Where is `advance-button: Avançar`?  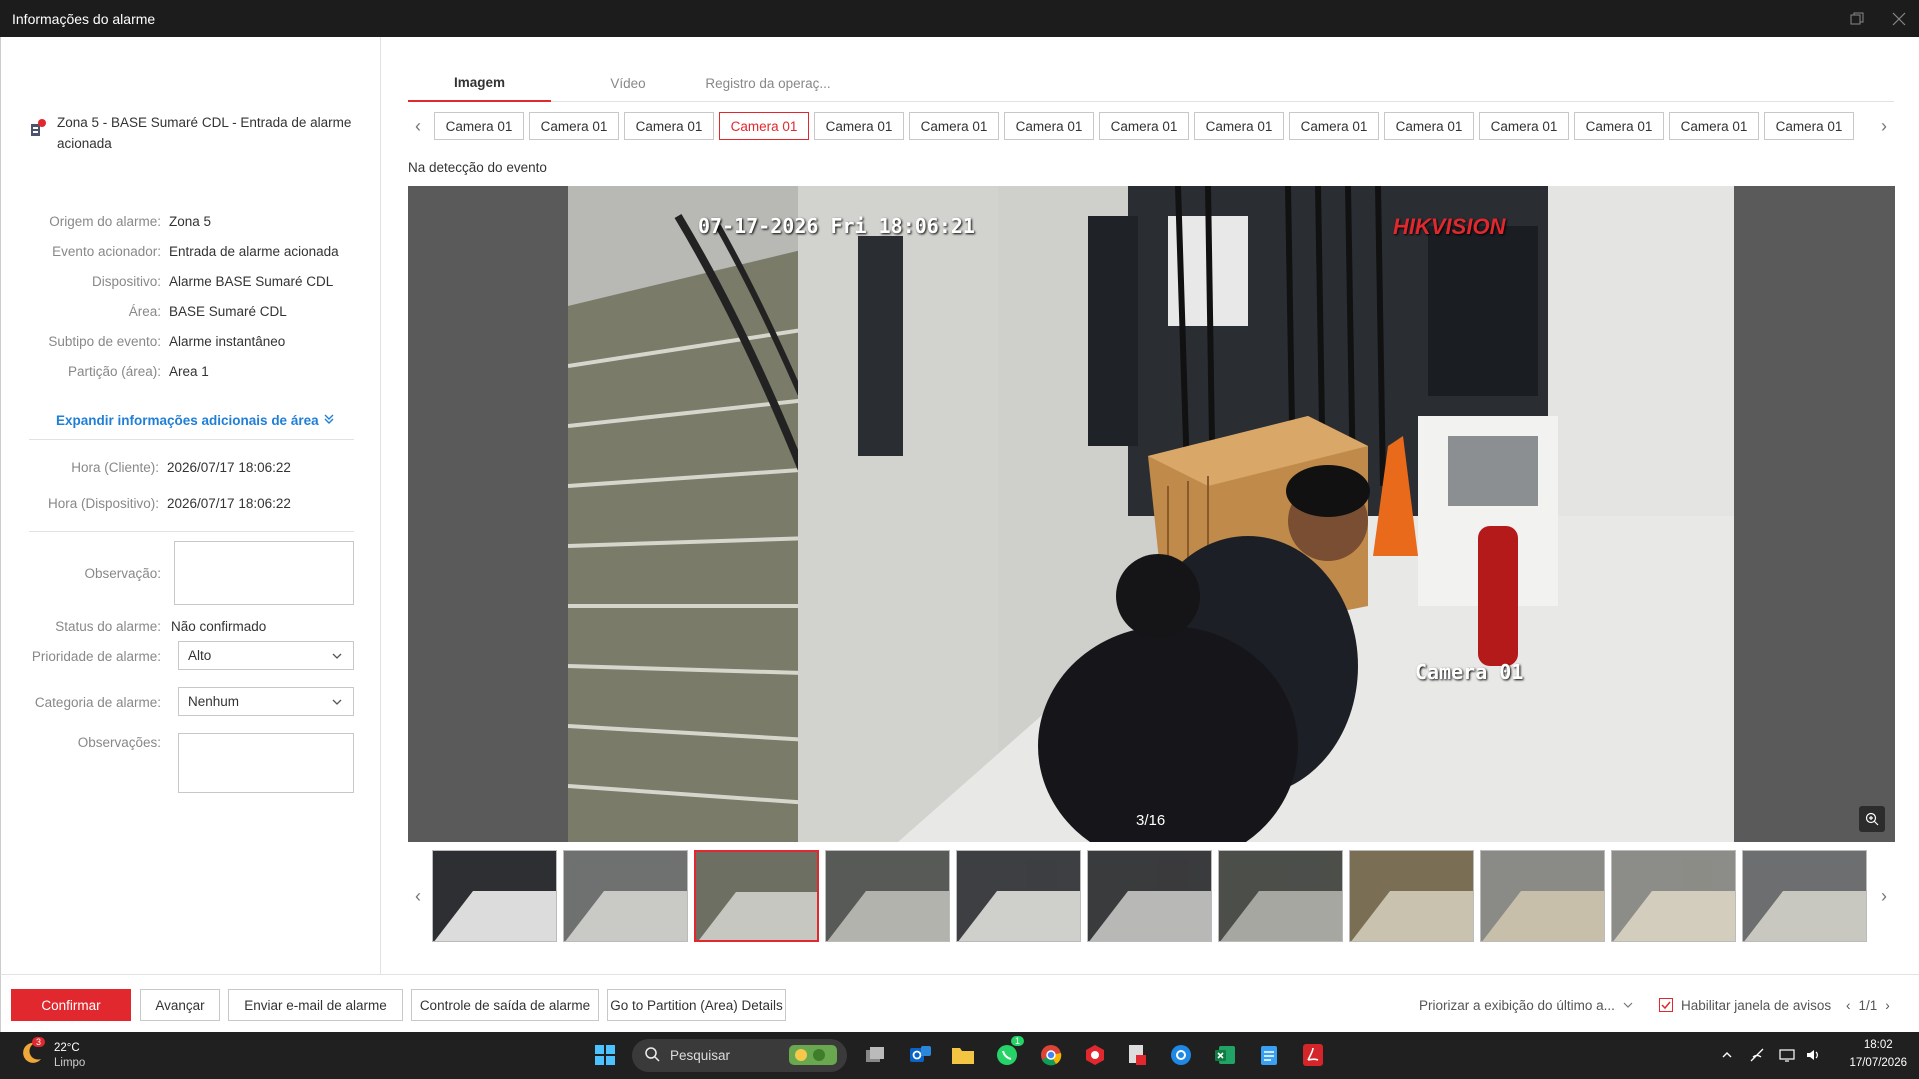 advance-button: Avançar is located at coordinates (180, 1005).